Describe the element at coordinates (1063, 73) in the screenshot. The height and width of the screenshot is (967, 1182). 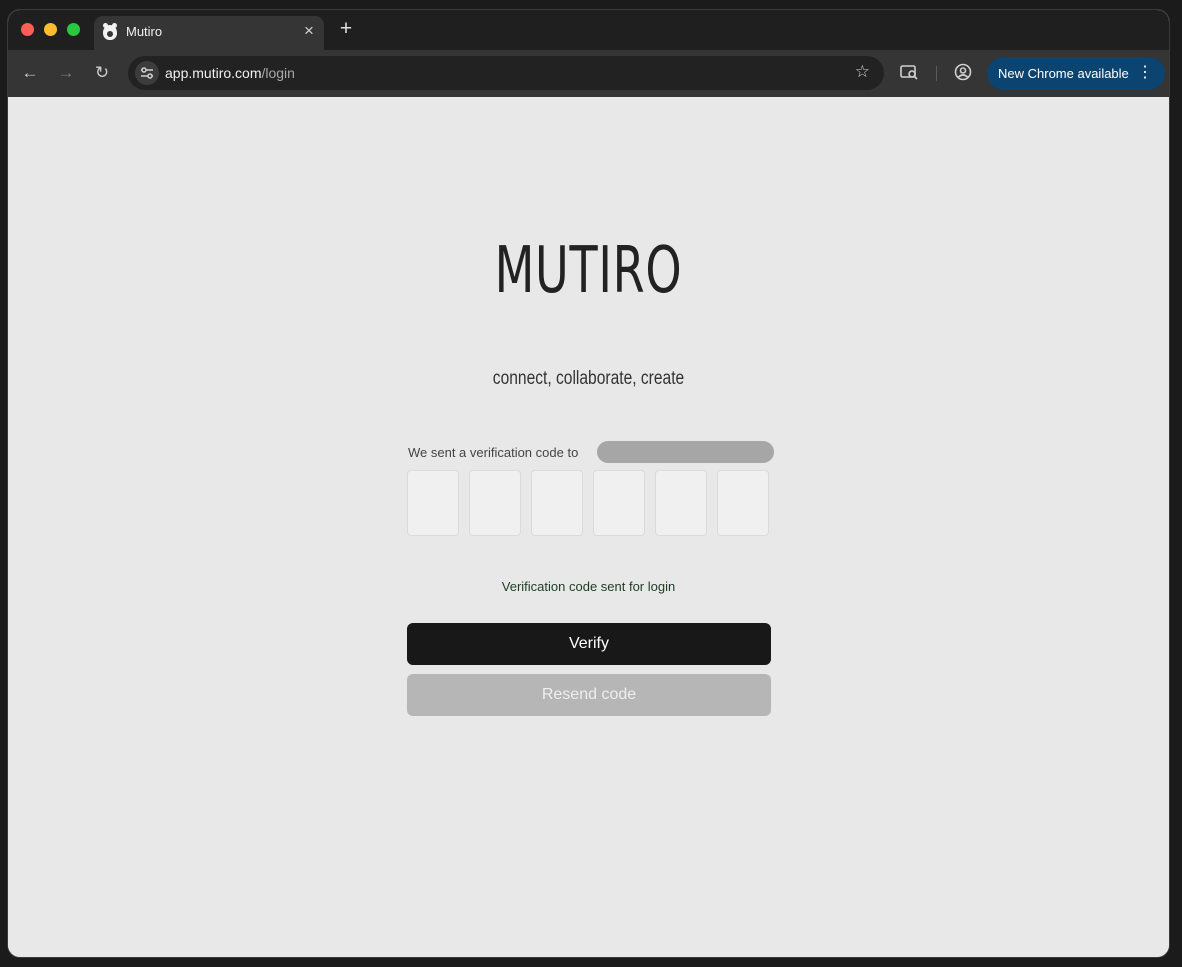
I see `update-label: New Chrome available` at that location.